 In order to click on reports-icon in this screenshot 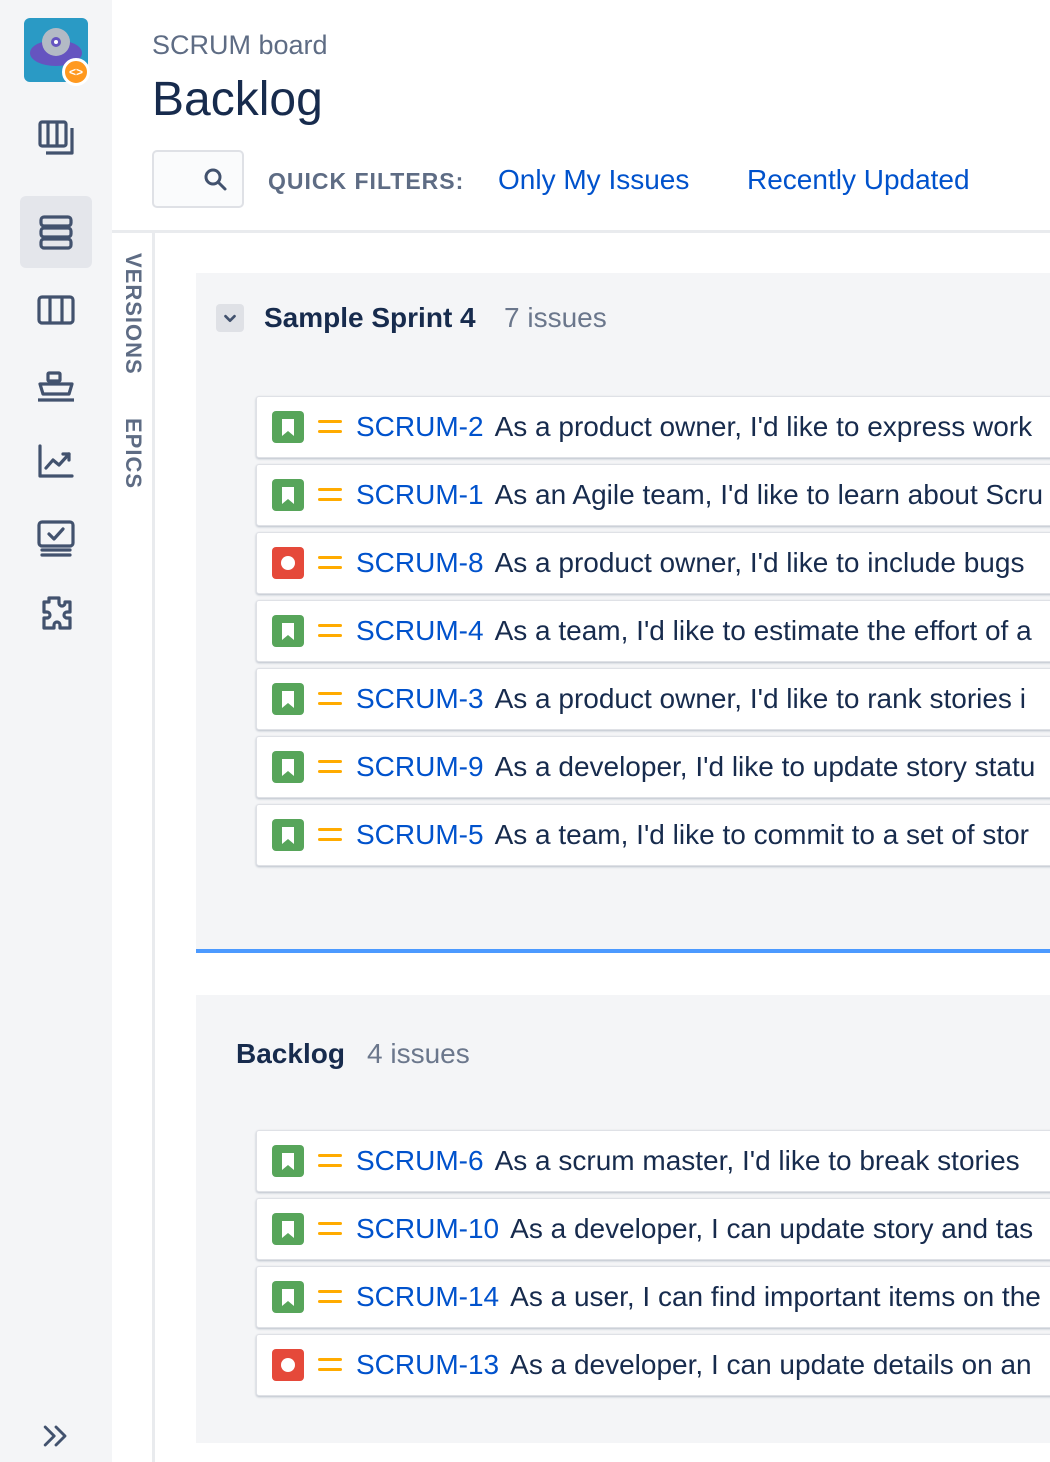, I will do `click(56, 462)`.